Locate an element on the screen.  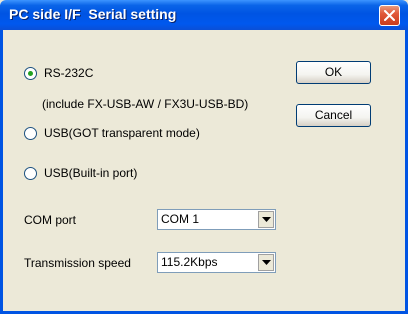
radio-selected-dot is located at coordinates (30, 73).